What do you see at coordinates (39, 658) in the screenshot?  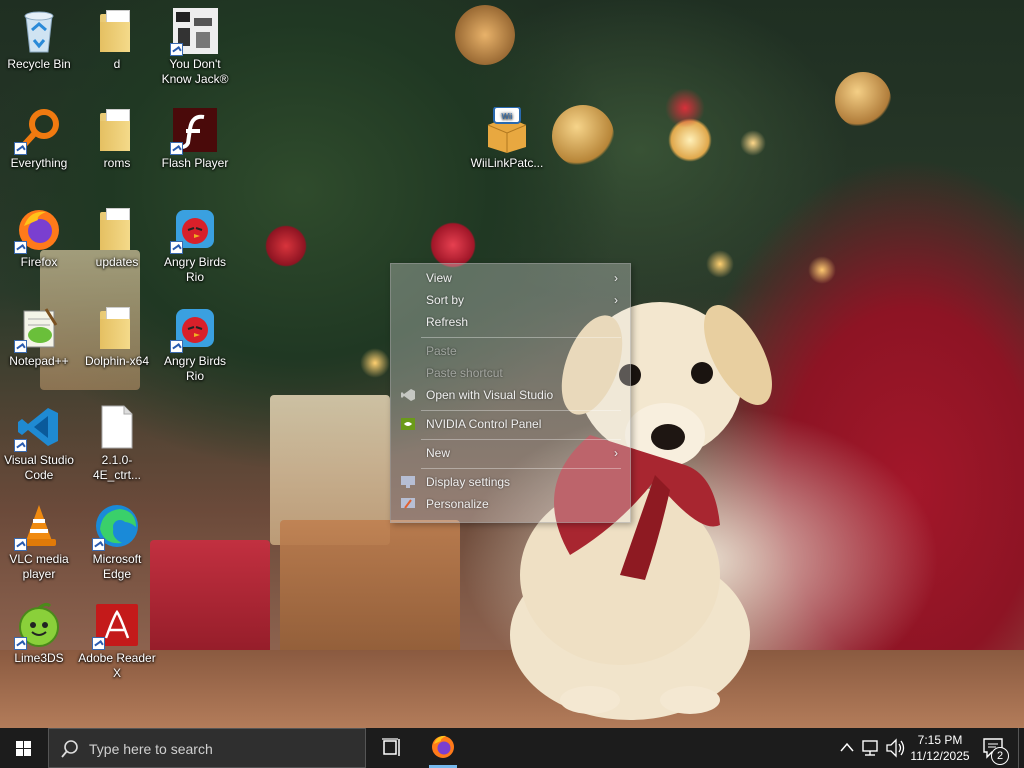 I see `desktop-icon-label: Lime3DS` at bounding box center [39, 658].